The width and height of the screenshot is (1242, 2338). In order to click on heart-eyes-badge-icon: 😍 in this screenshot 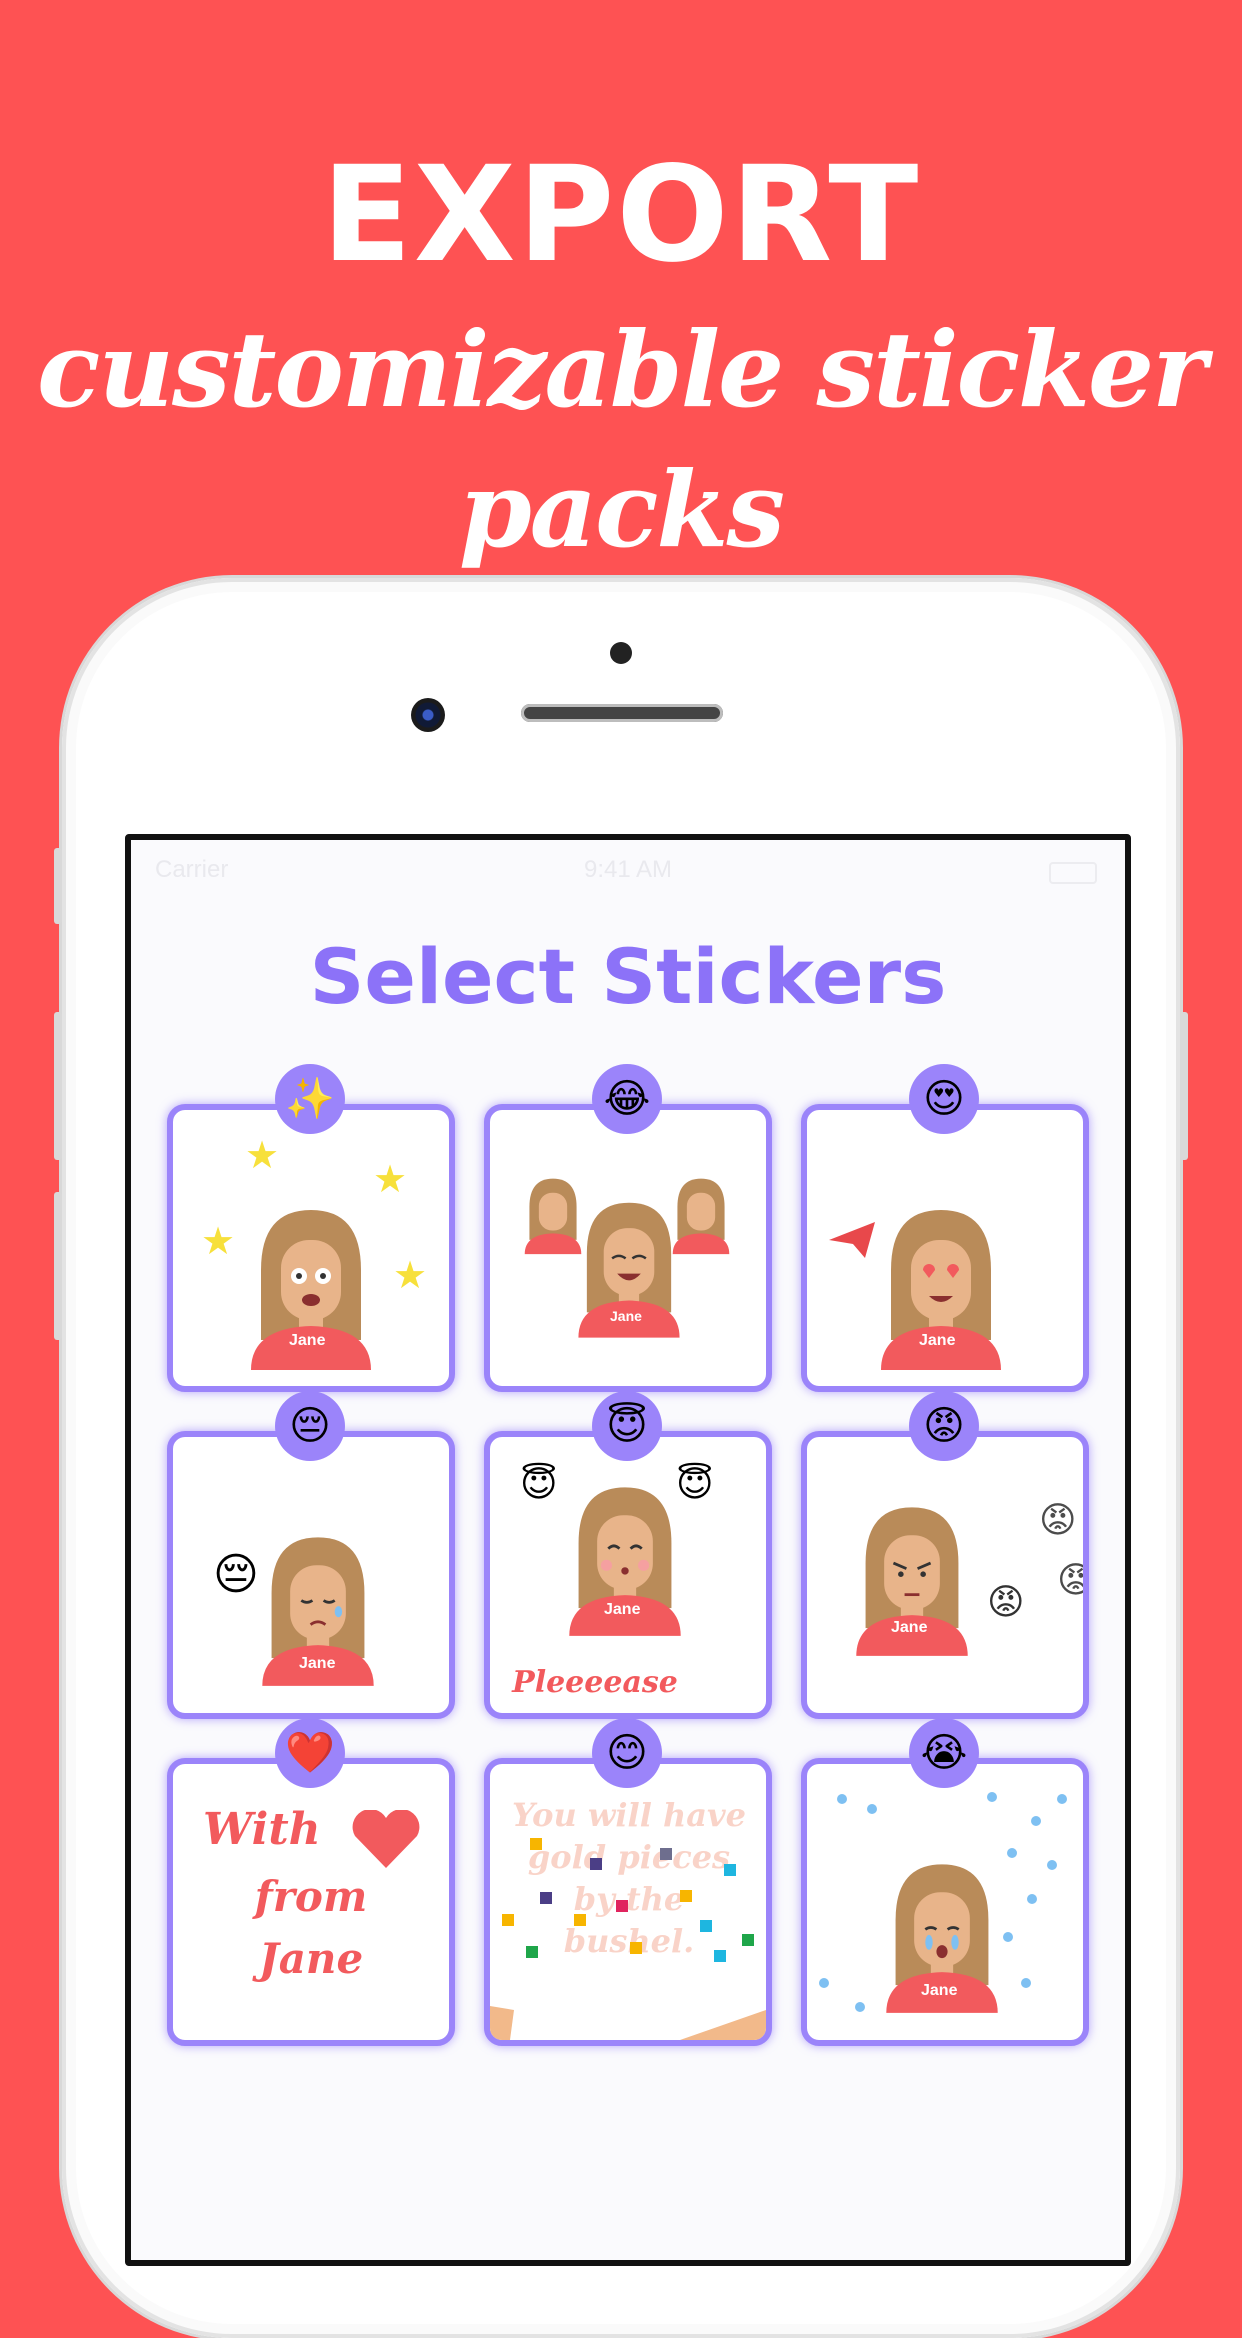, I will do `click(944, 1099)`.